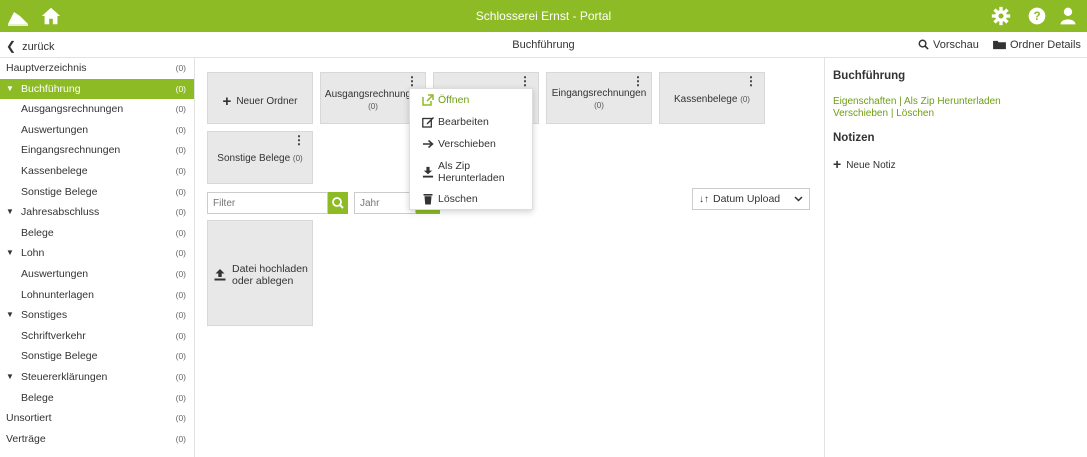 The height and width of the screenshot is (457, 1087). Describe the element at coordinates (60, 212) in the screenshot. I see `sidebar-item-label: Jahresabschluss` at that location.